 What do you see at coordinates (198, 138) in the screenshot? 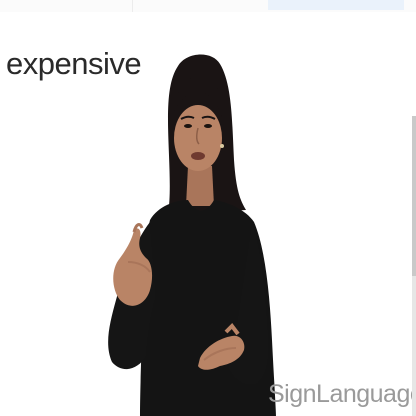
I see `signer-face` at bounding box center [198, 138].